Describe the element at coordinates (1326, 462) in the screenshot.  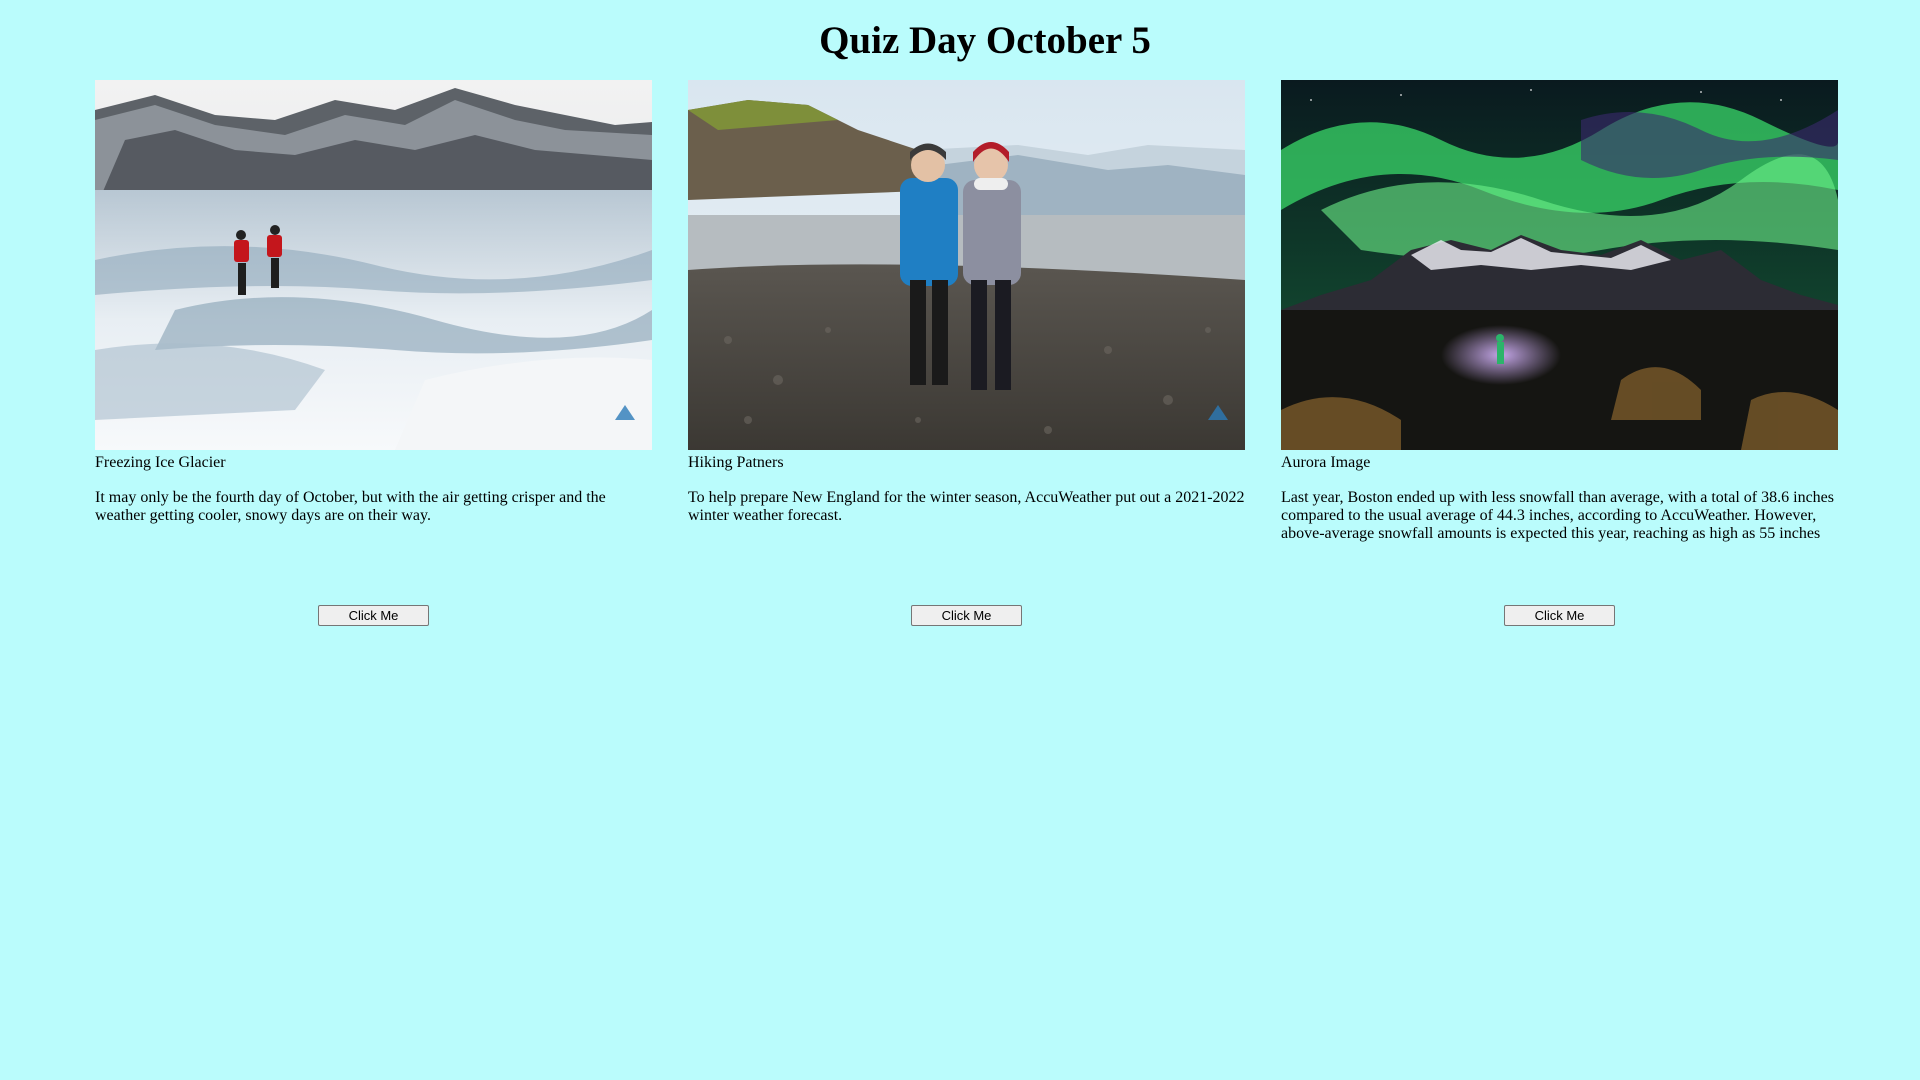
I see `card-caption: Aurora Image` at that location.